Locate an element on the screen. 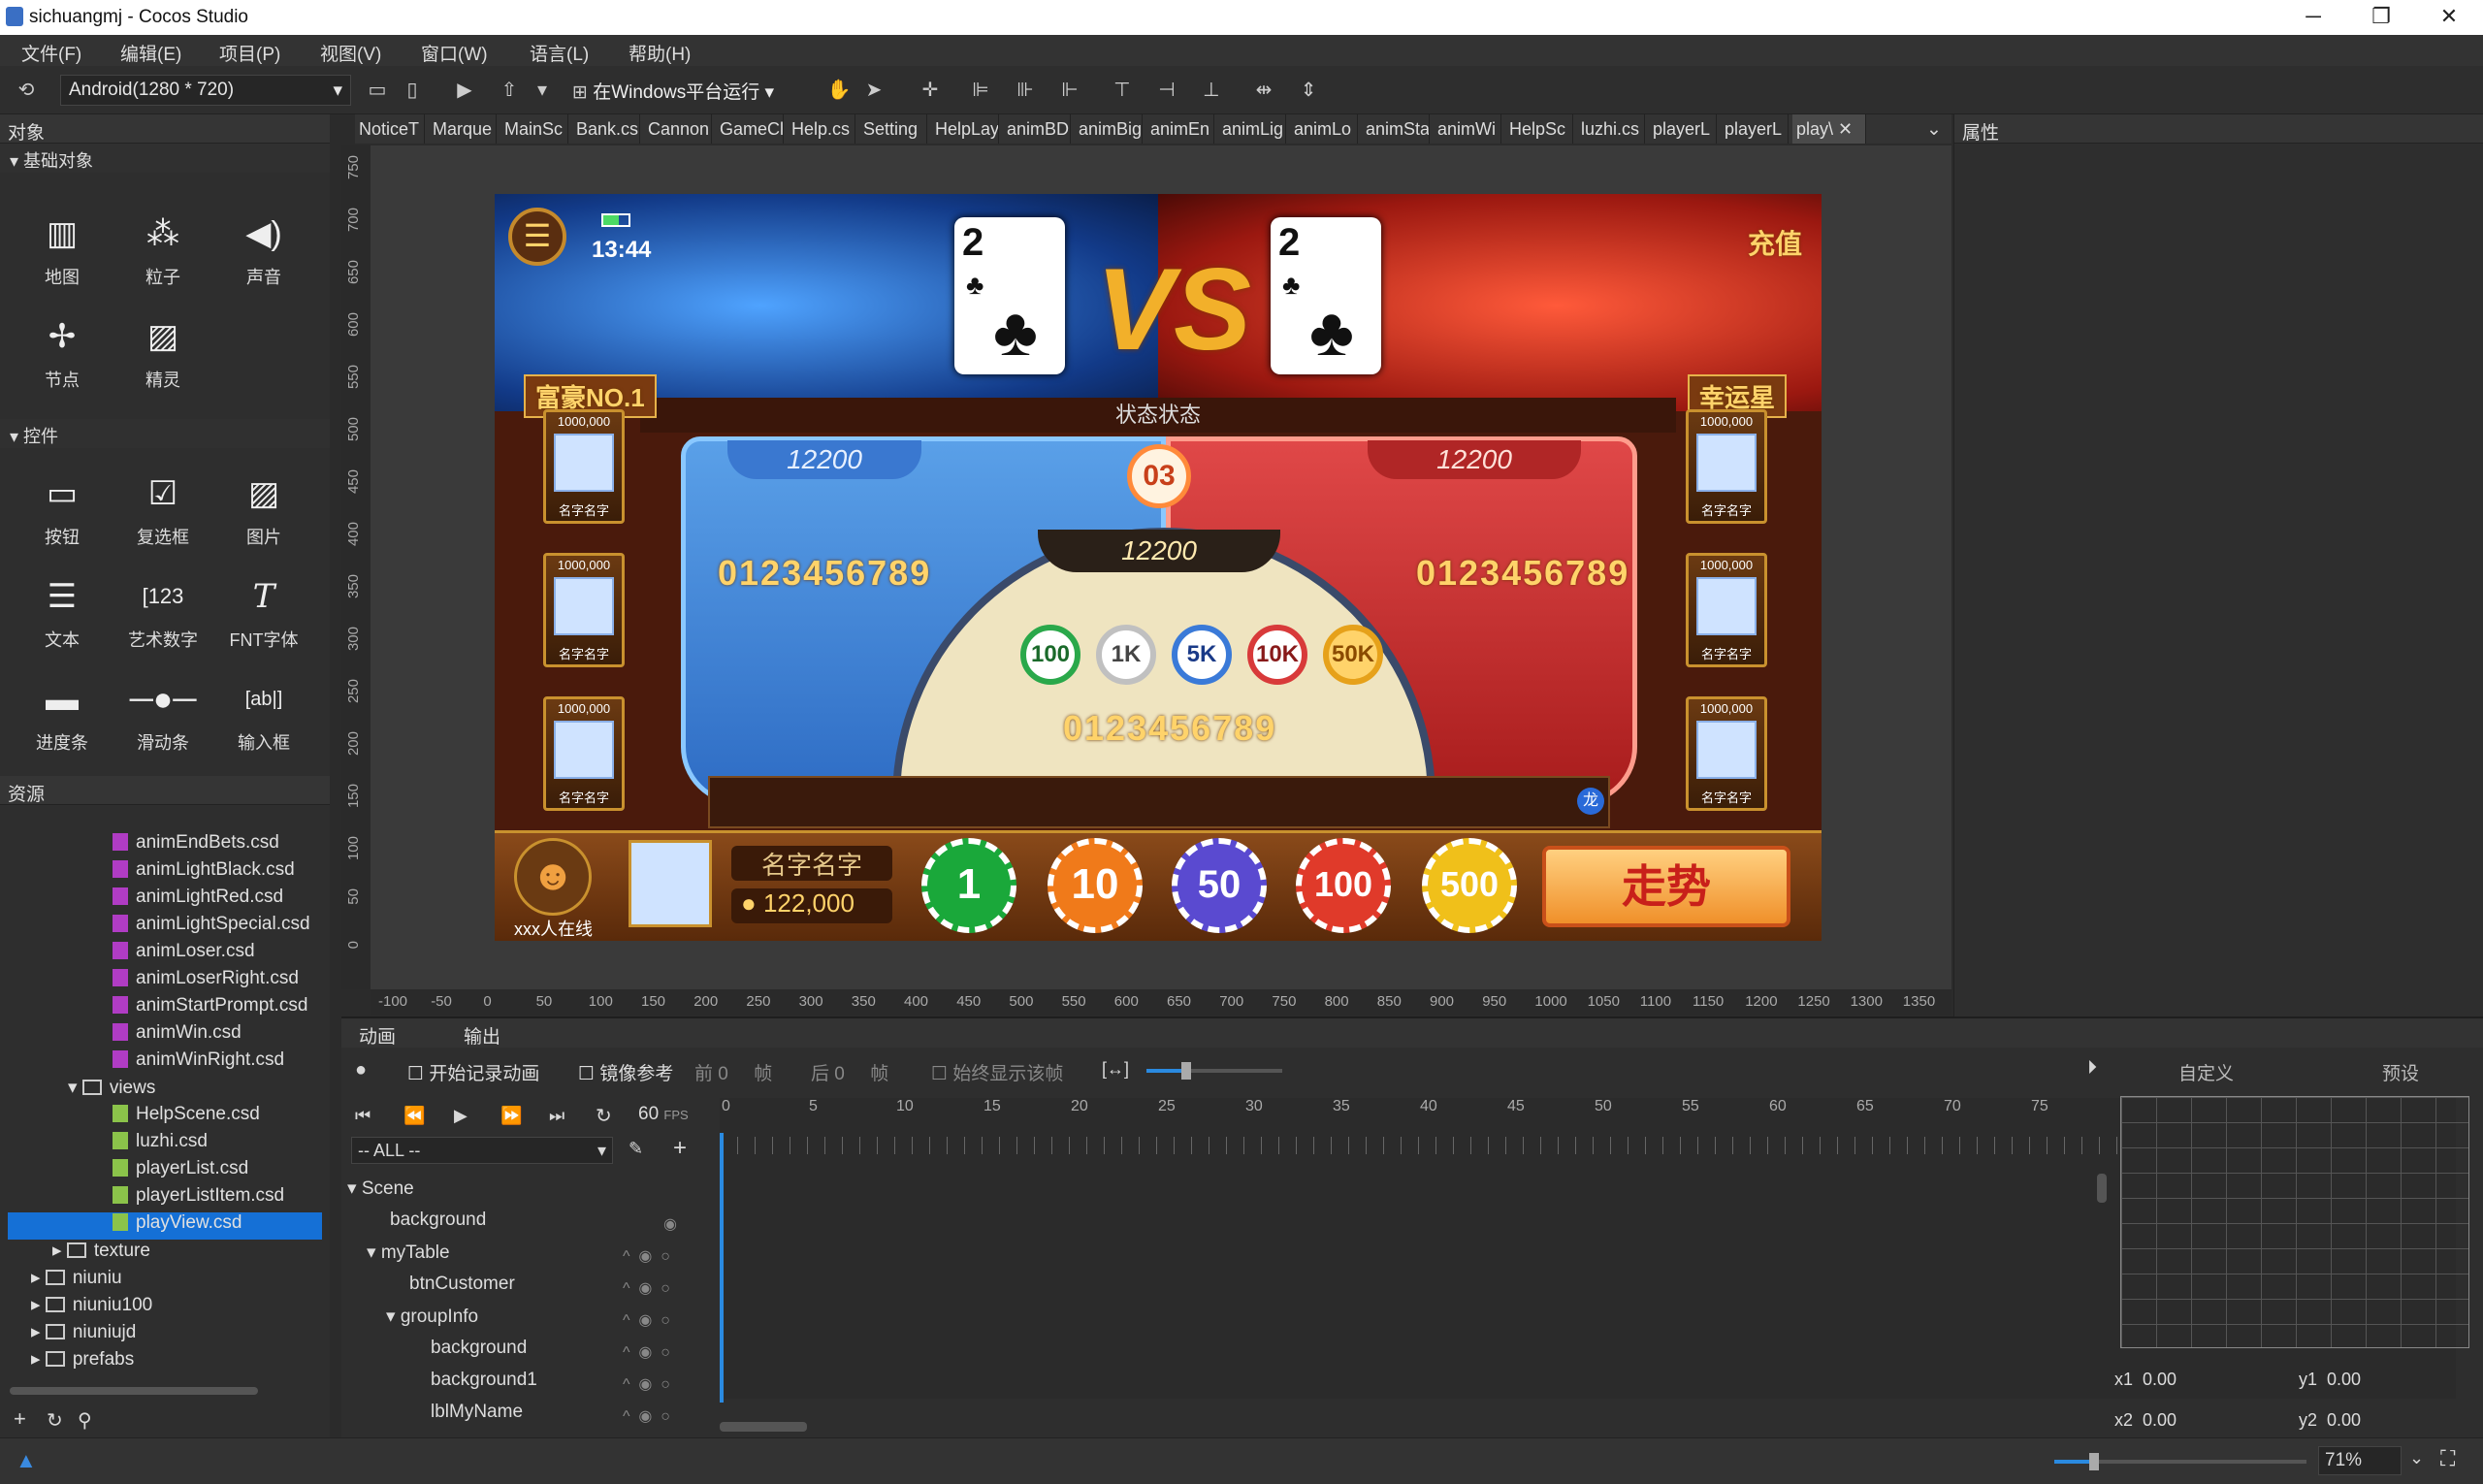 This screenshot has height=1484, width=2483. tab: animLig is located at coordinates (1252, 129).